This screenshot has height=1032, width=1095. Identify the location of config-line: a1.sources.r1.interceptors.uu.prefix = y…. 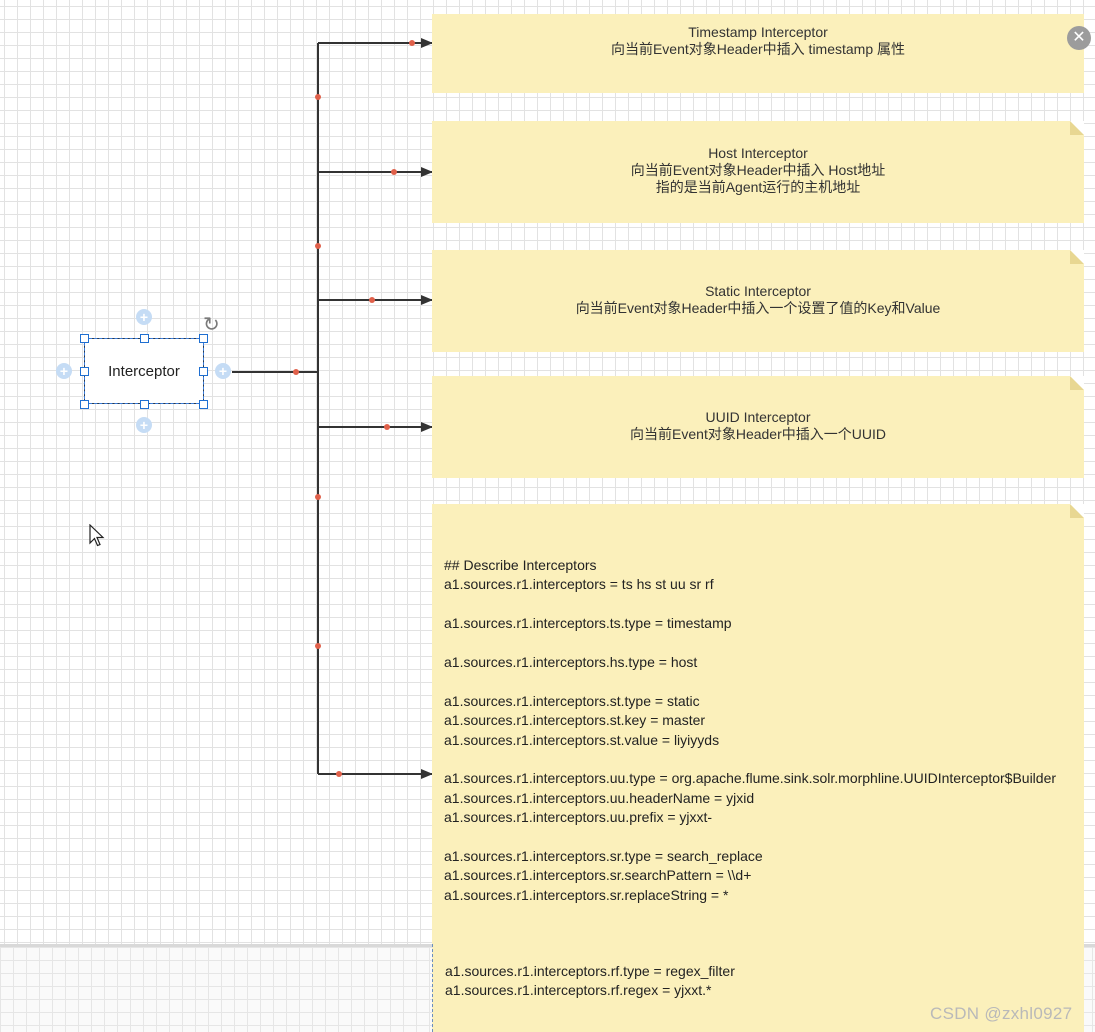
(578, 817).